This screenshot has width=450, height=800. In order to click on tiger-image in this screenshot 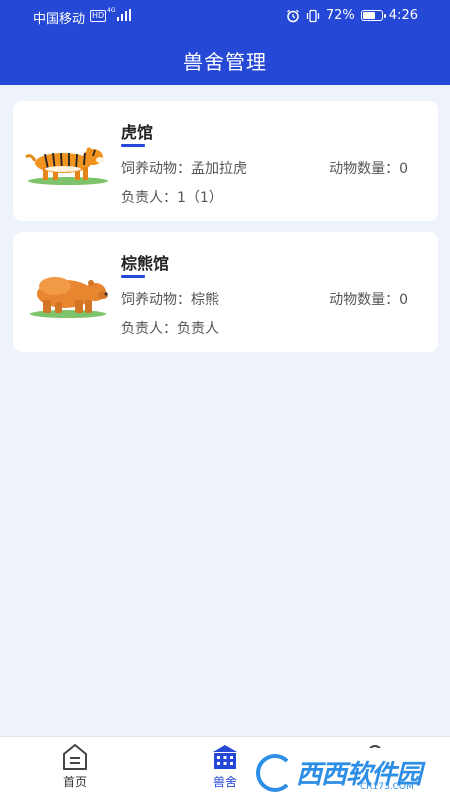, I will do `click(66, 166)`.